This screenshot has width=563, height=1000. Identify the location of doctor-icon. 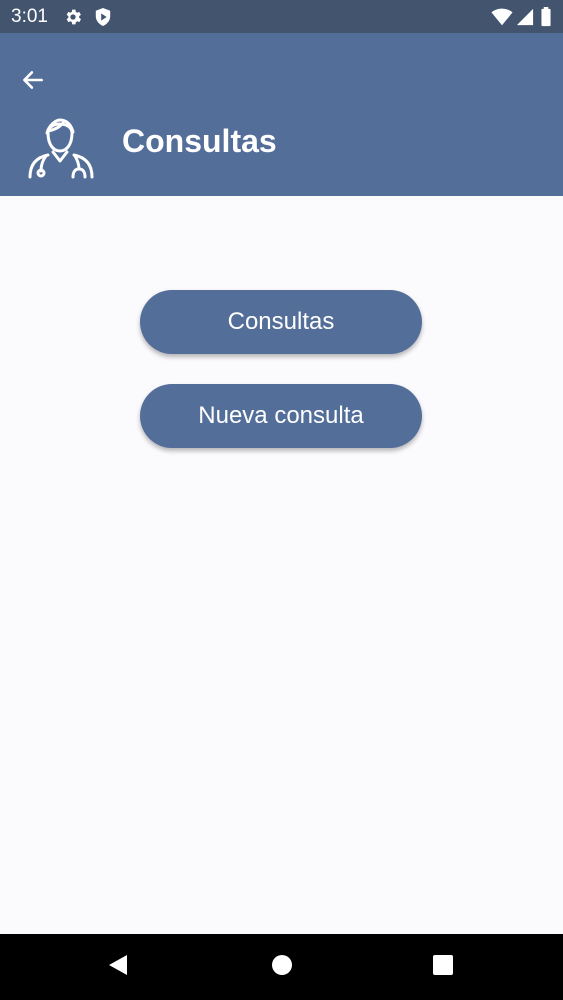
(61, 146).